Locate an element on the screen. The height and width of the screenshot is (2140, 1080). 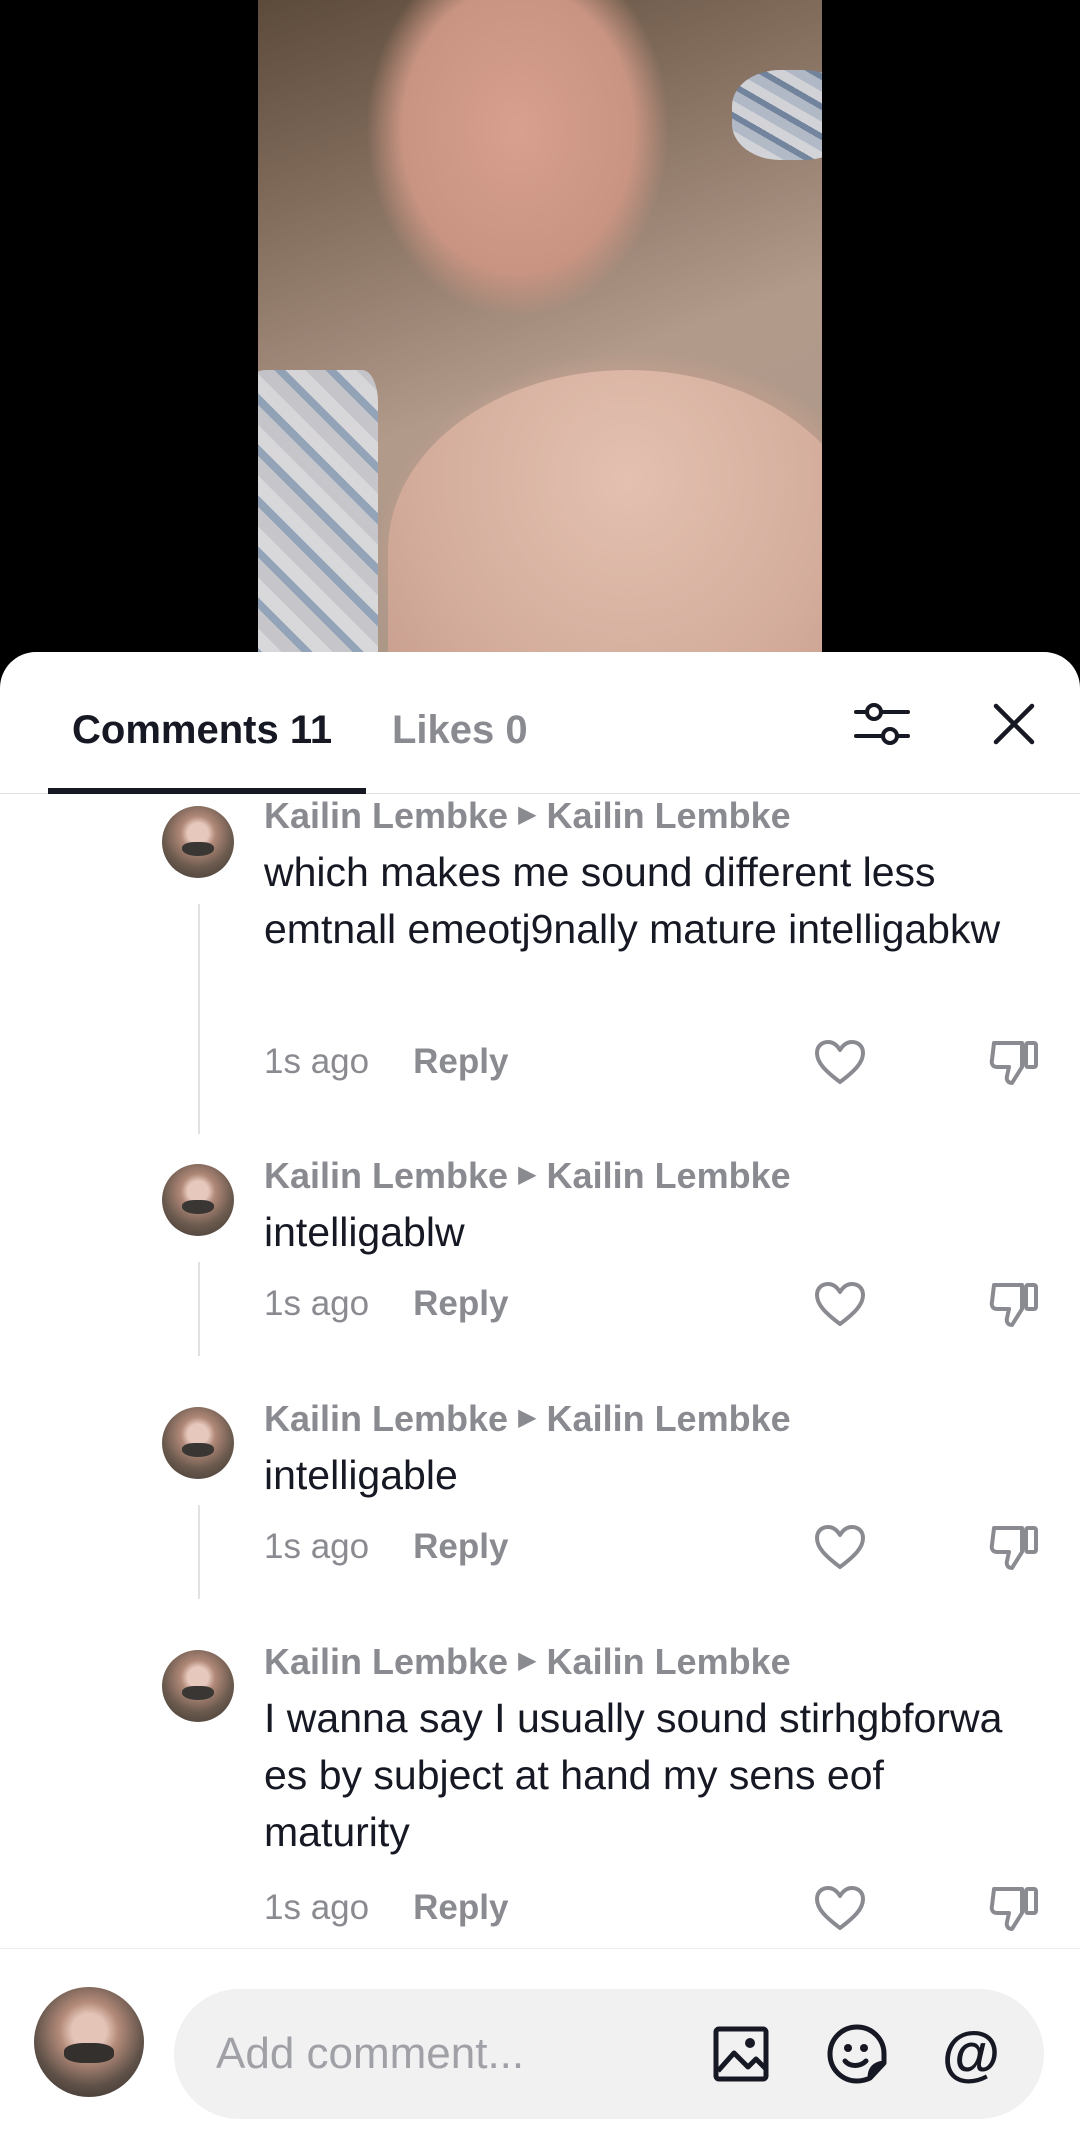
close-icon is located at coordinates (1014, 724).